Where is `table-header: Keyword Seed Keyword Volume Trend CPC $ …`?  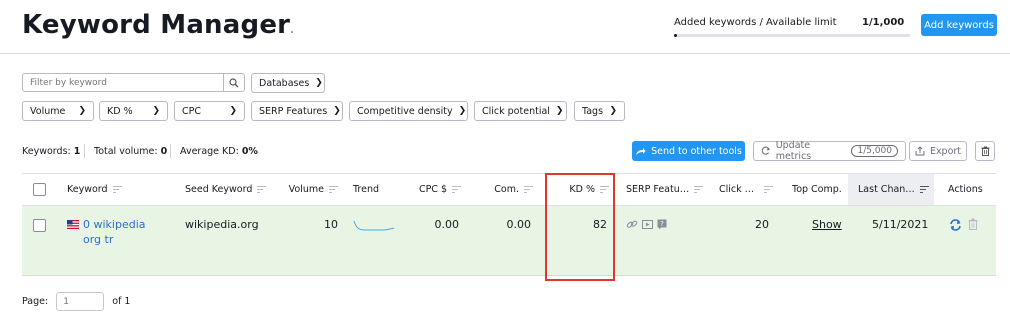
table-header: Keyword Seed Keyword Volume Trend CPC $ … is located at coordinates (509, 189).